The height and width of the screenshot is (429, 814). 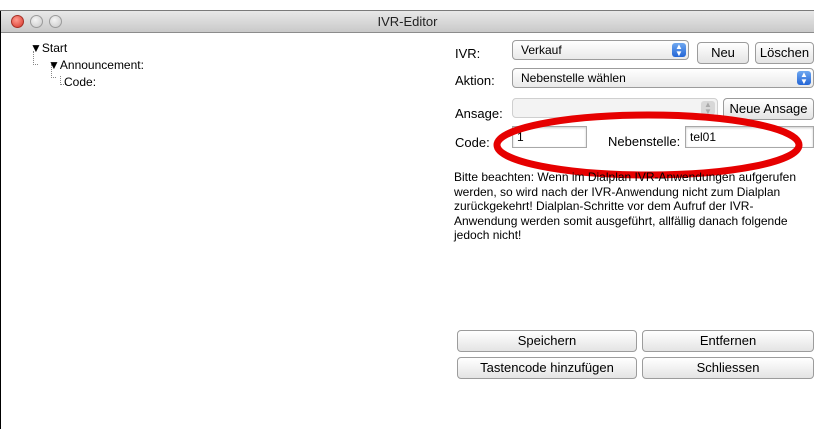 I want to click on ivr-label: IVR:, so click(x=468, y=53).